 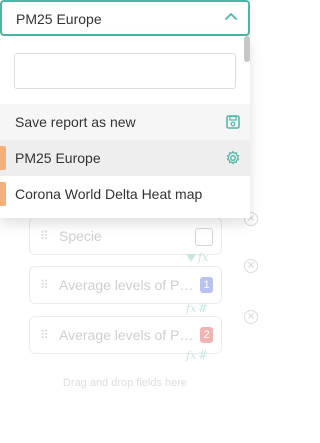 I want to click on field-item-average-pm25-1: ⠿ Average levels of PM25 1, so click(x=125, y=285).